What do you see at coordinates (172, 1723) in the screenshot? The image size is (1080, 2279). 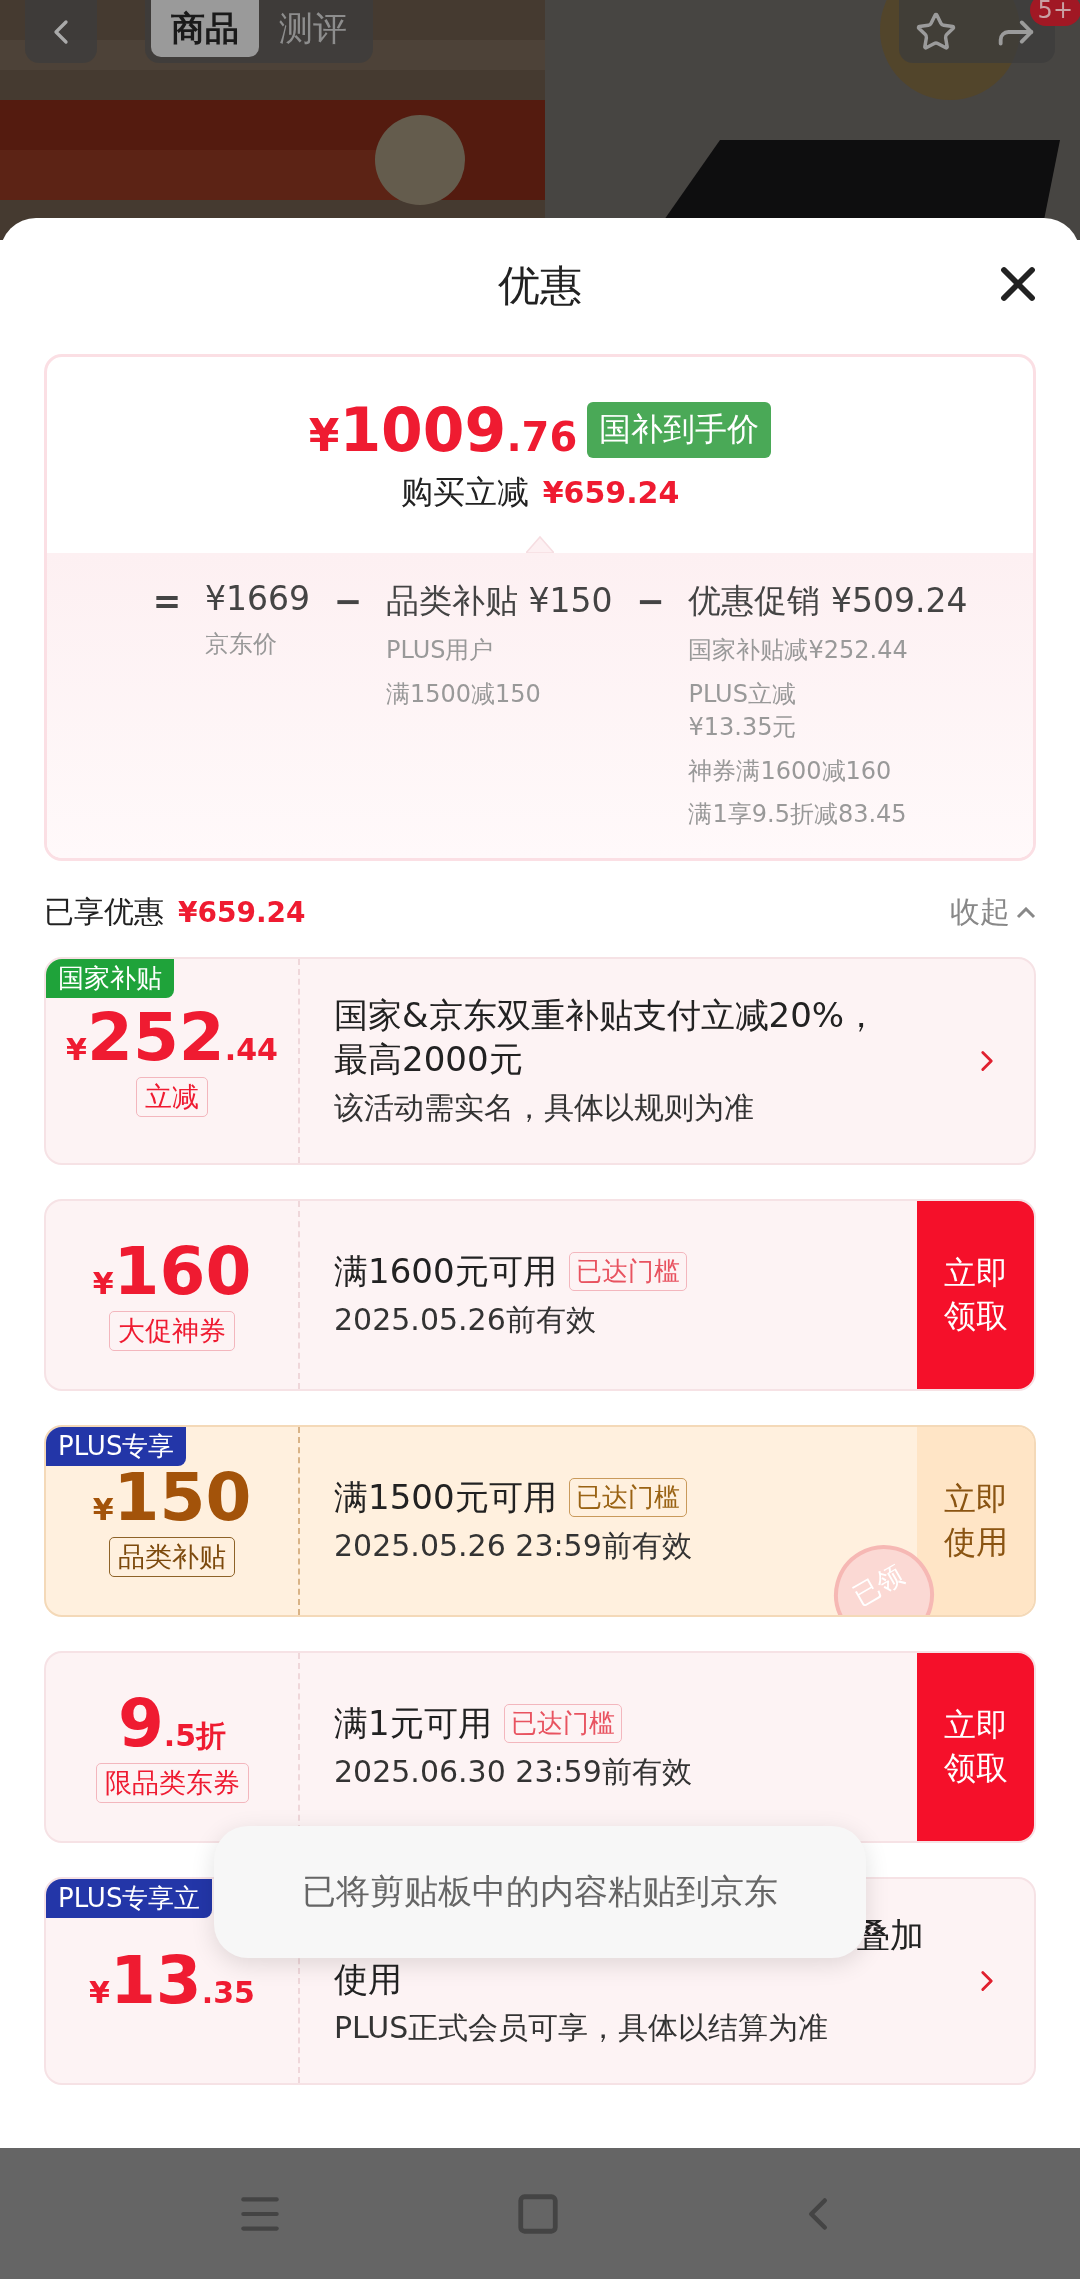 I see `coupon-amount: 9.5折` at bounding box center [172, 1723].